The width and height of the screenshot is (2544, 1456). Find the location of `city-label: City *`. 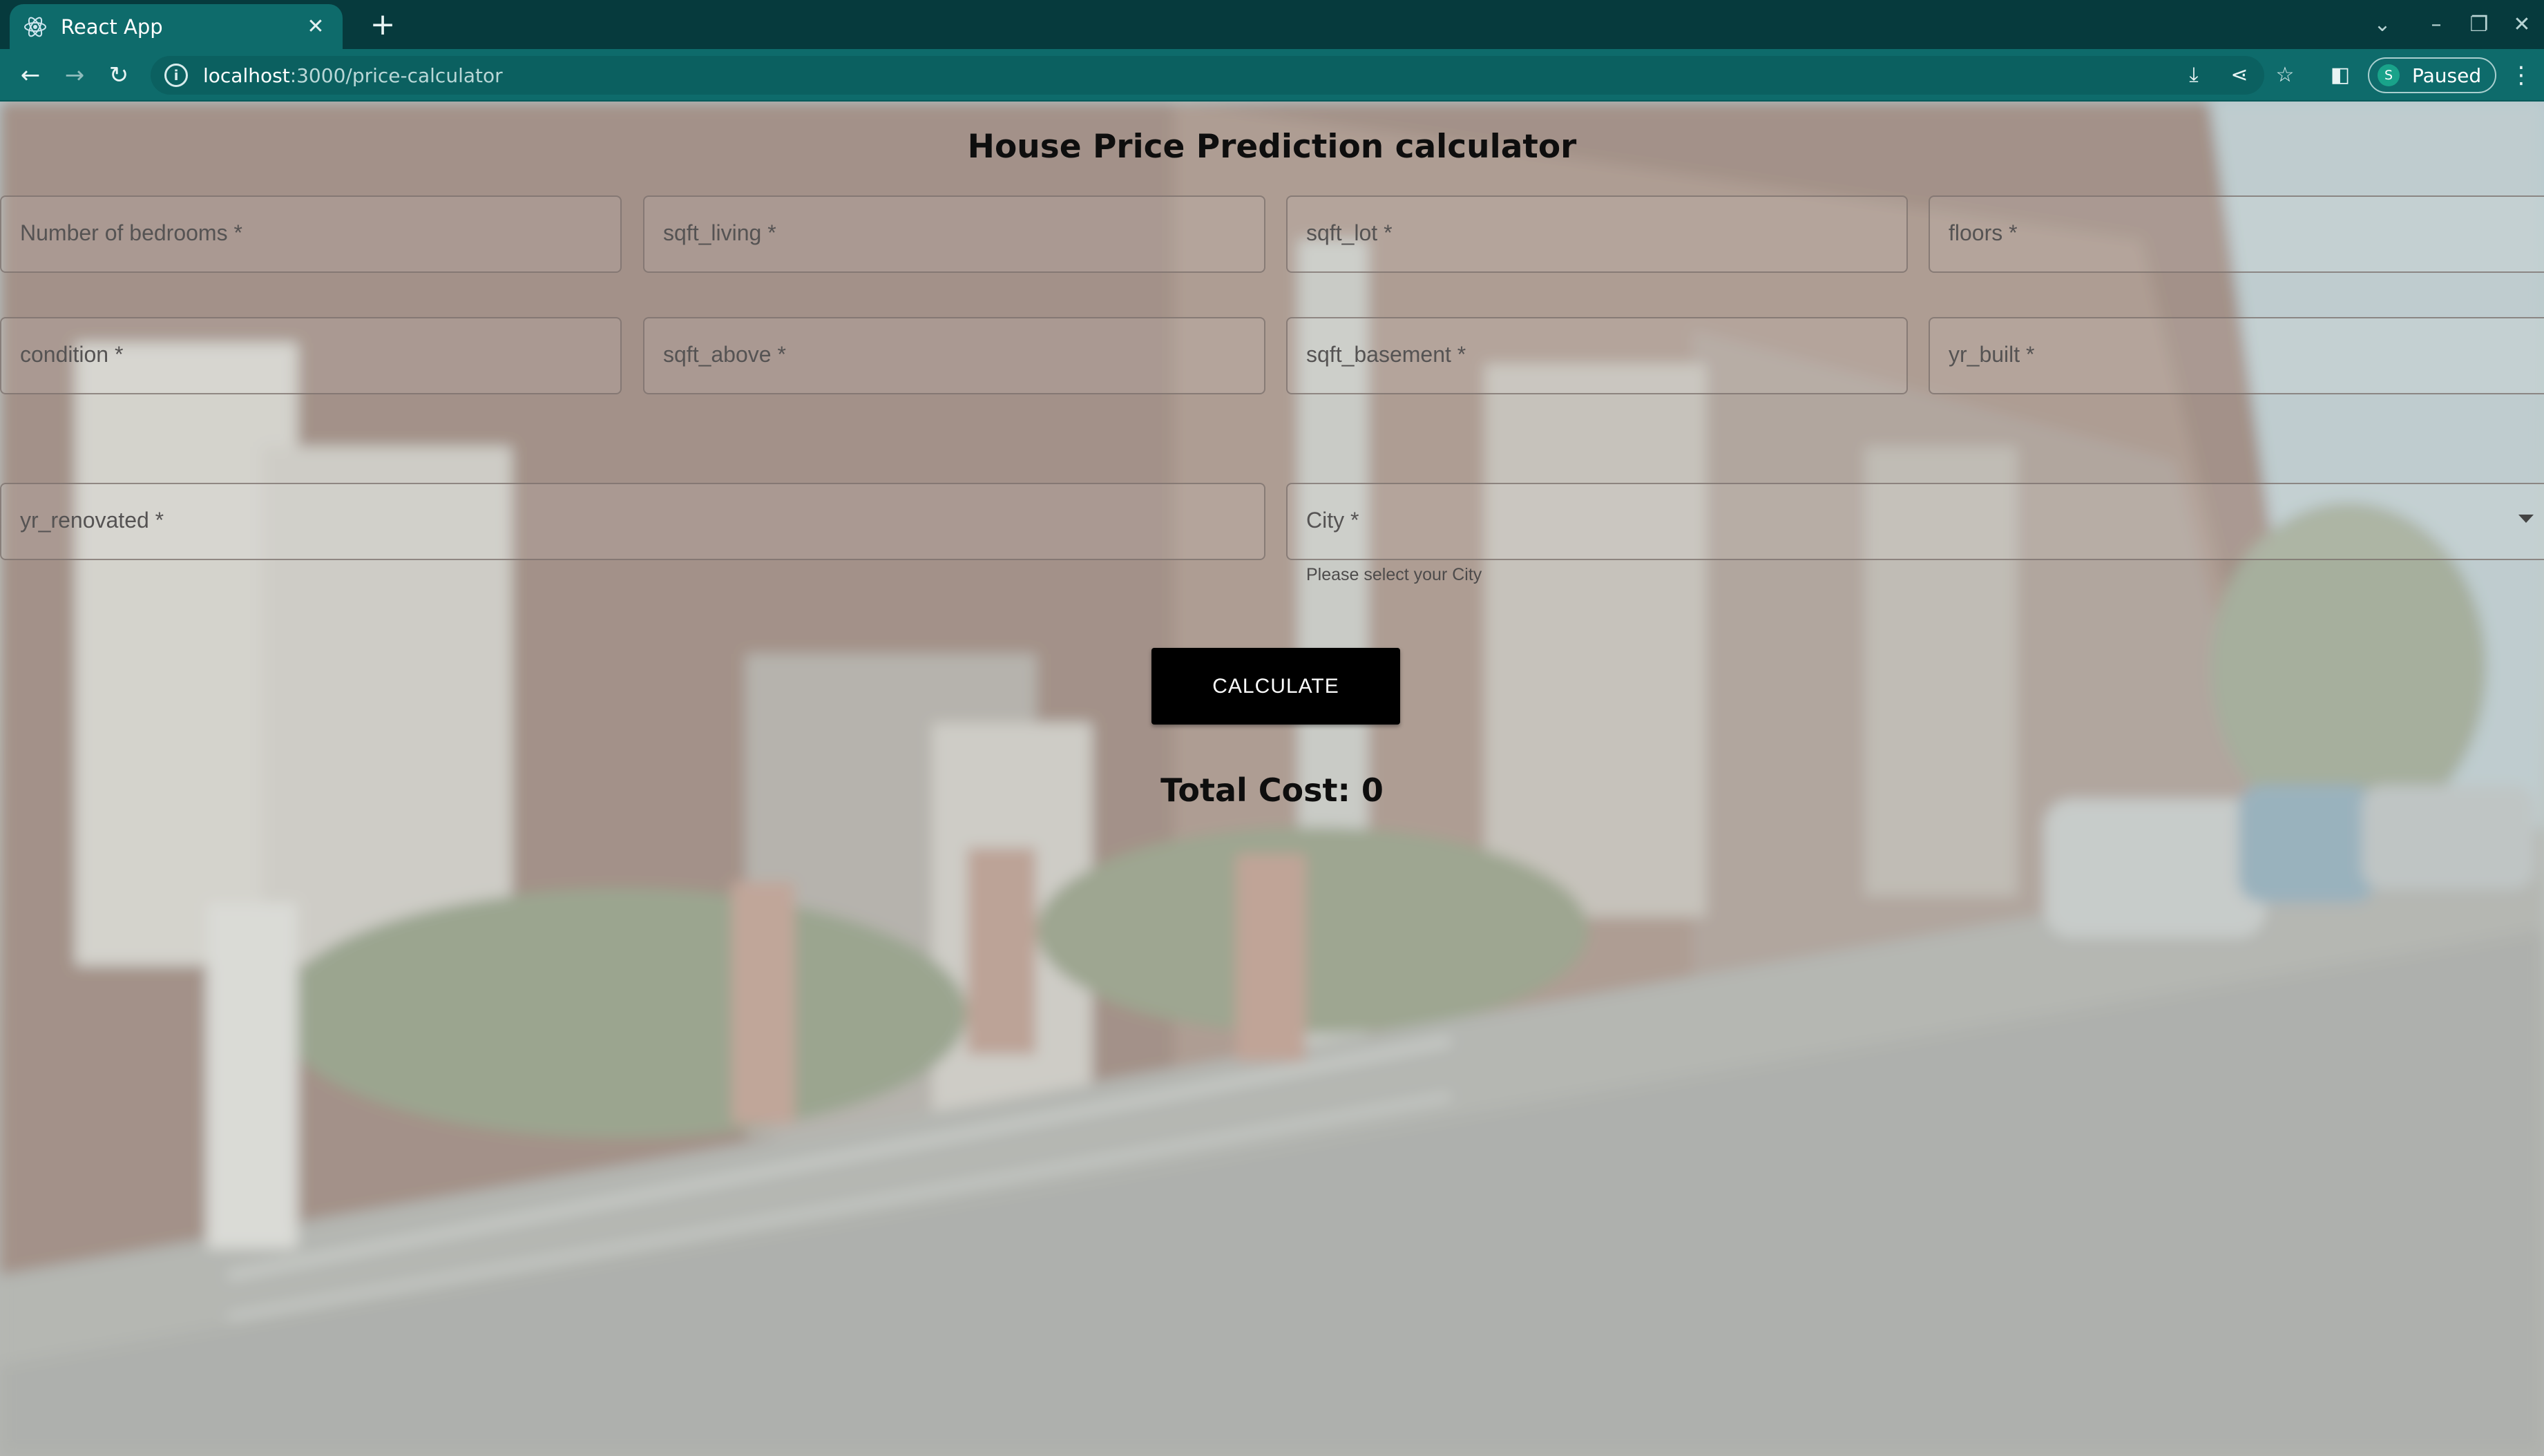

city-label: City * is located at coordinates (1332, 520).